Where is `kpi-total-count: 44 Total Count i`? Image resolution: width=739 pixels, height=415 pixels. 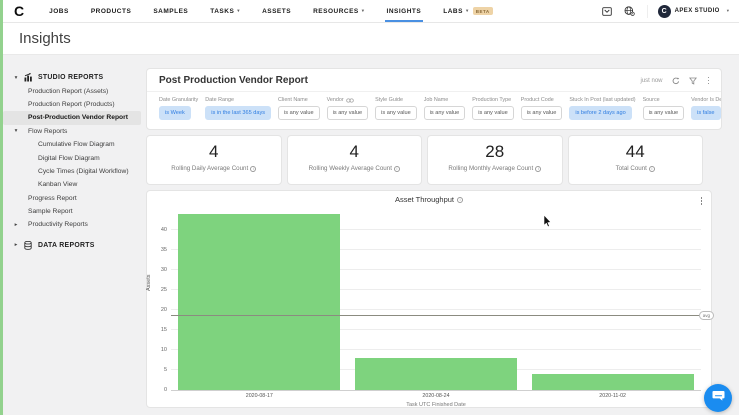 kpi-total-count: 44 Total Count i is located at coordinates (635, 160).